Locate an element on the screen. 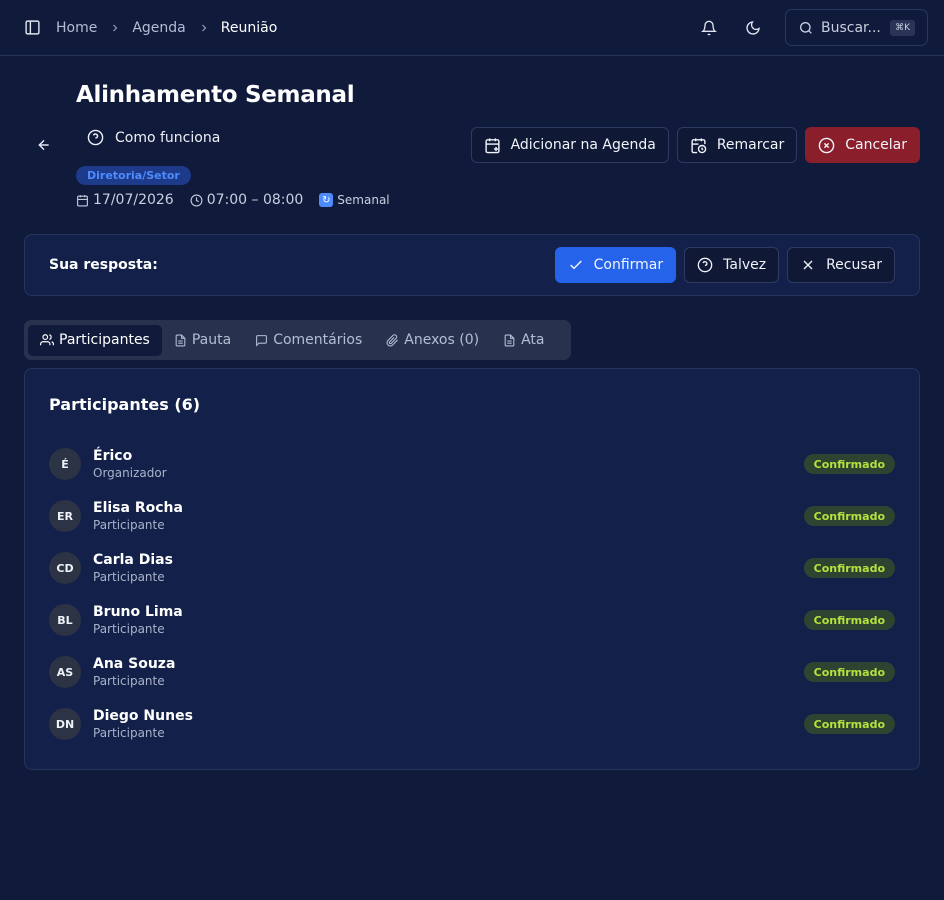 The width and height of the screenshot is (944, 900). tab-label: Comentários is located at coordinates (318, 340).